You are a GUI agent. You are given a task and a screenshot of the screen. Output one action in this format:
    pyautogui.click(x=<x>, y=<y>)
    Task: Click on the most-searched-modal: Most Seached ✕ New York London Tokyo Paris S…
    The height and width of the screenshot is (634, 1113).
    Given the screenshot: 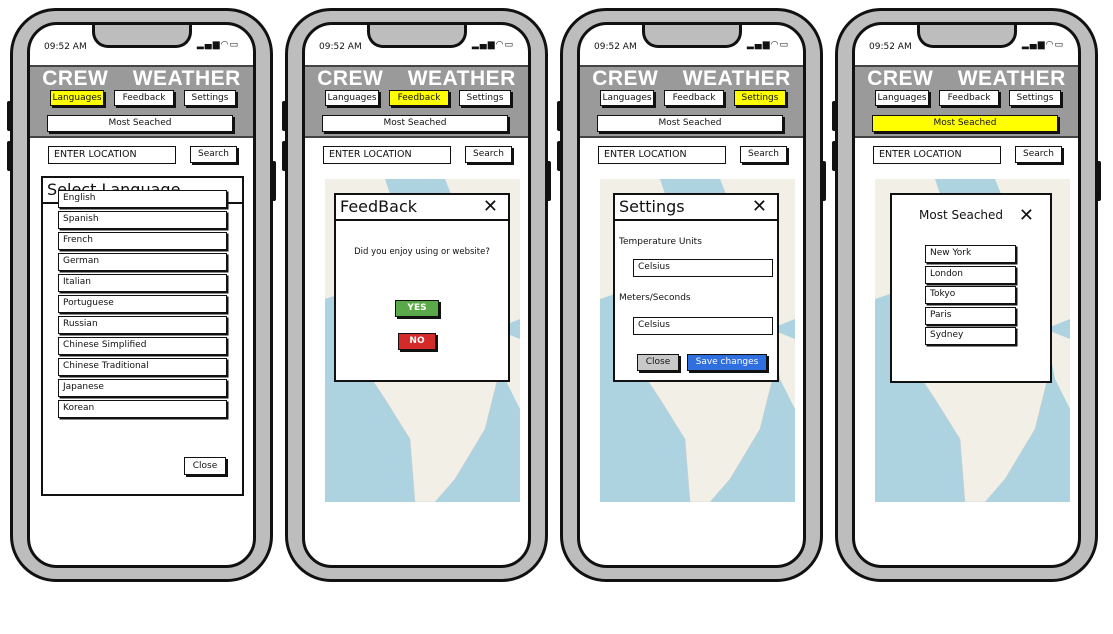 What is the action you would take?
    pyautogui.click(x=971, y=288)
    